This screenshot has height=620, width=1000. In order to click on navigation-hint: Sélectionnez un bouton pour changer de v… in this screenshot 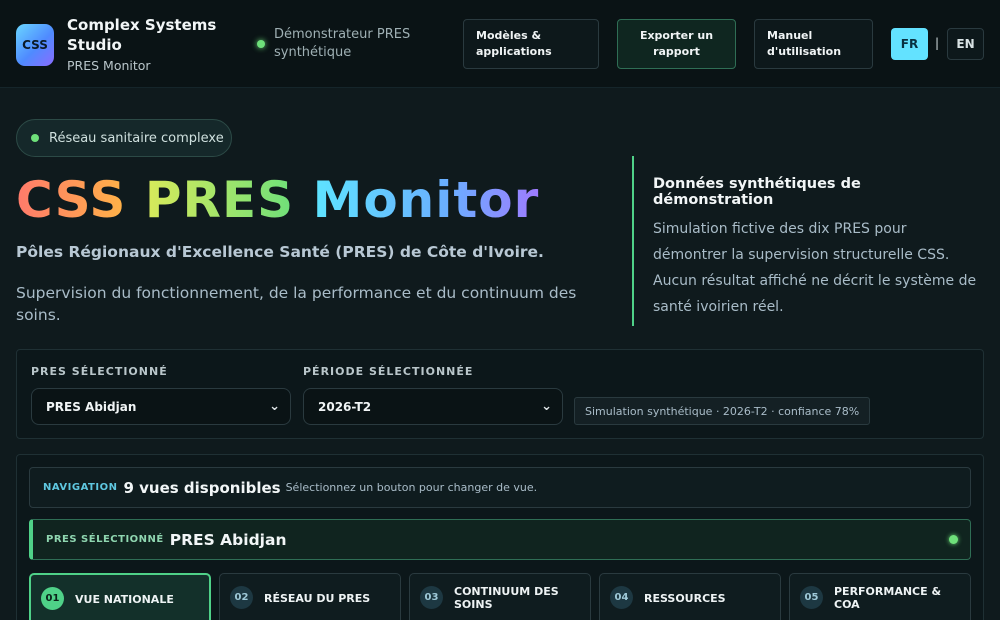, I will do `click(411, 487)`.